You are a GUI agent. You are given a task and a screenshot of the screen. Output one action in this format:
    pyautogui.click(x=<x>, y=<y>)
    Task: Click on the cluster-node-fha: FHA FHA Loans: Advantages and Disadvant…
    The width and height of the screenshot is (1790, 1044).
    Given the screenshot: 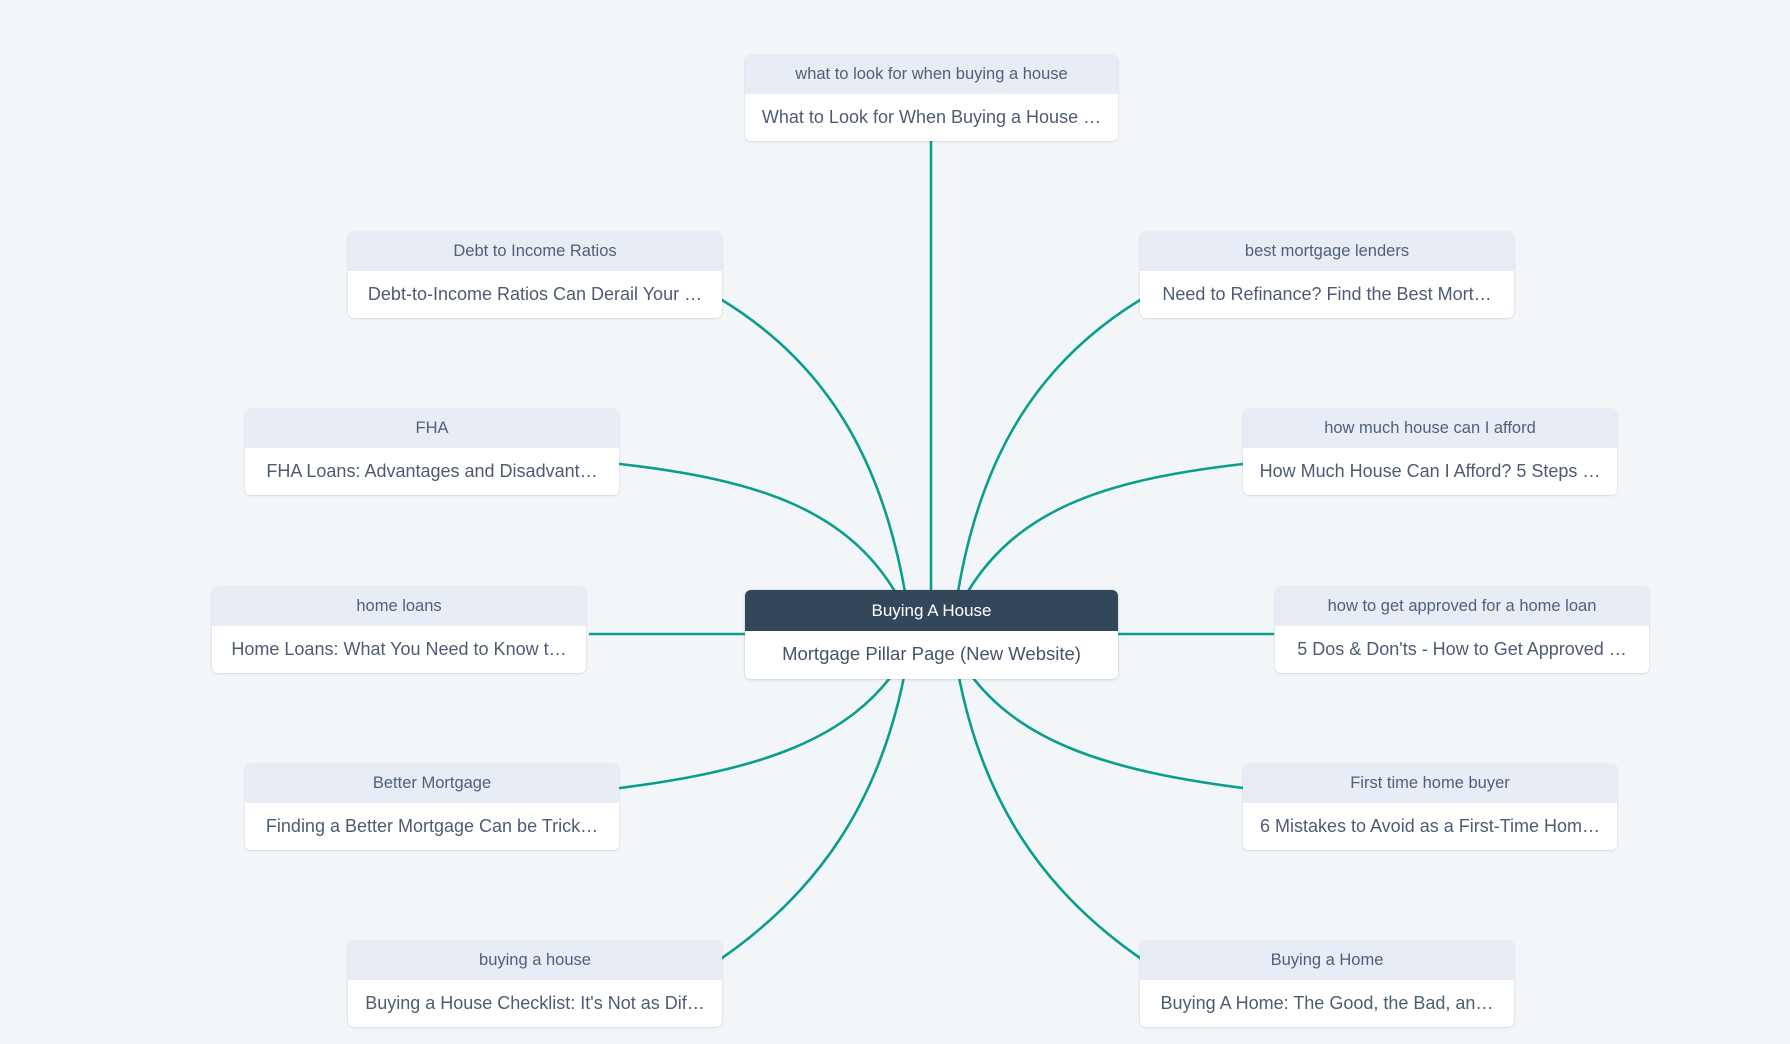 What is the action you would take?
    pyautogui.click(x=432, y=452)
    